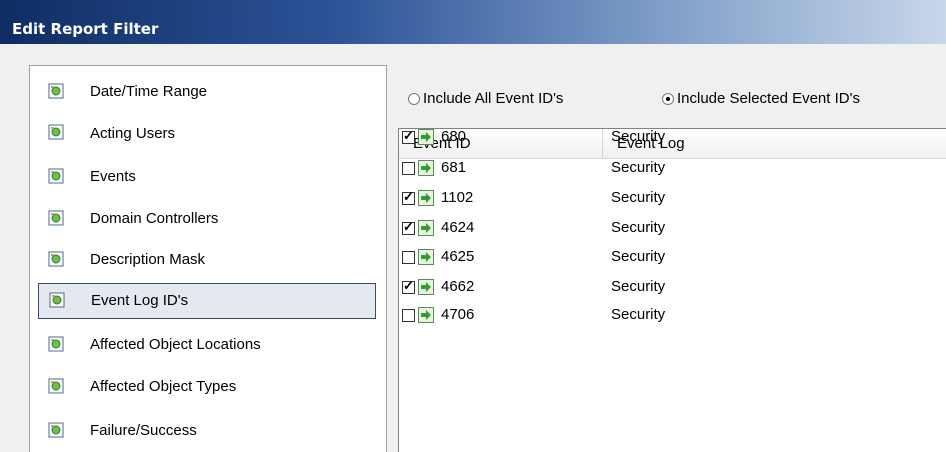  I want to click on table-row: 4625 Security, so click(672, 262).